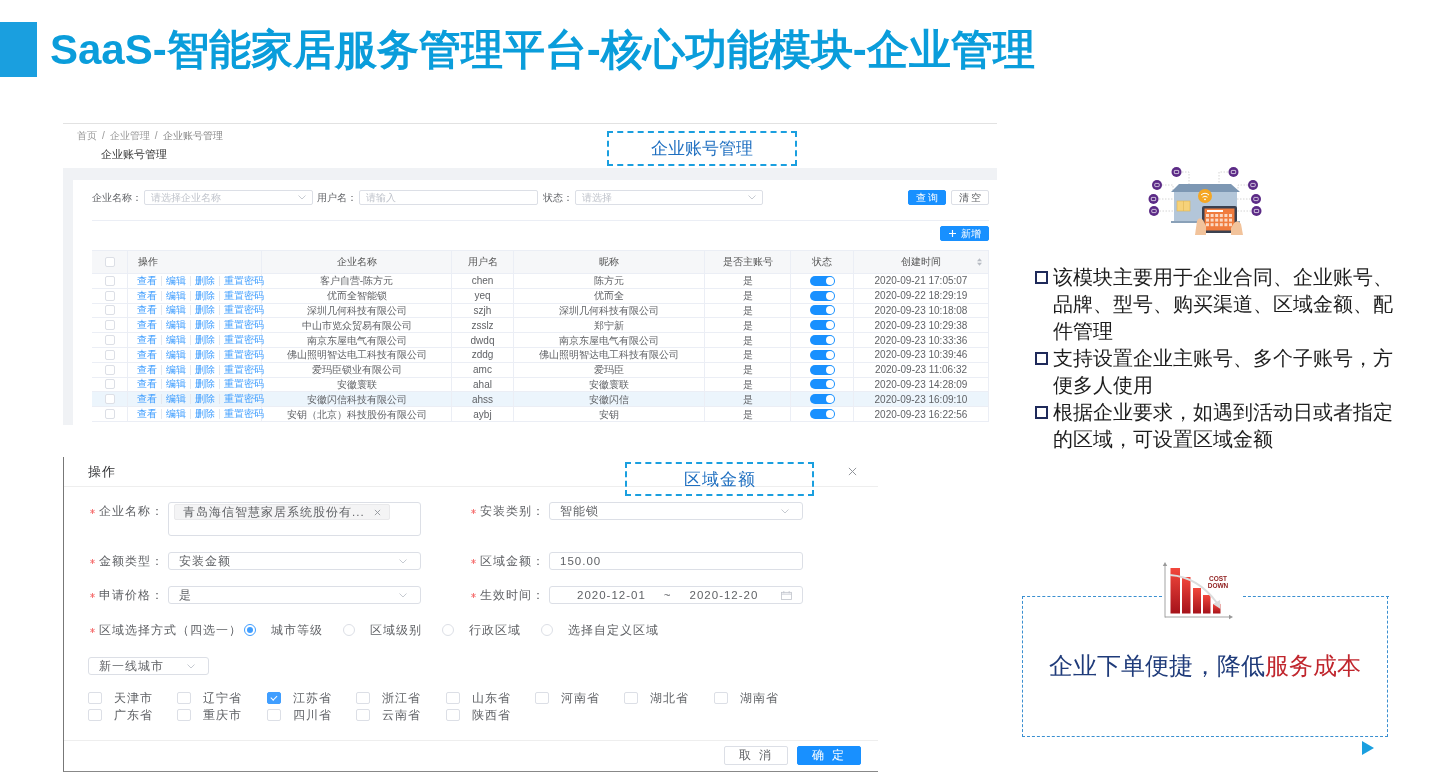  What do you see at coordinates (540, 370) in the screenshot?
I see `table-row: 查看 编辑 删除 重置密码 爱玛臣锁业有限公司 amc 爱玛臣 是 2020-09-23 11:06:32` at bounding box center [540, 370].